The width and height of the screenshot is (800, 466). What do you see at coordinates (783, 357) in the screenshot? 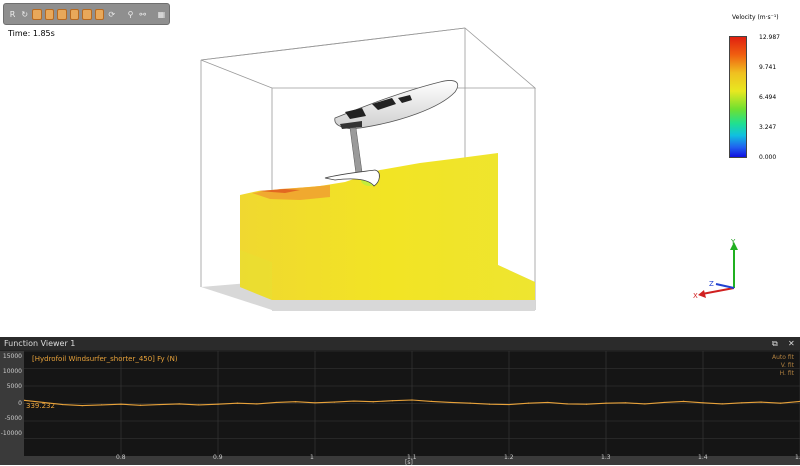
I see `auto-fit-option: Auto fit` at bounding box center [783, 357].